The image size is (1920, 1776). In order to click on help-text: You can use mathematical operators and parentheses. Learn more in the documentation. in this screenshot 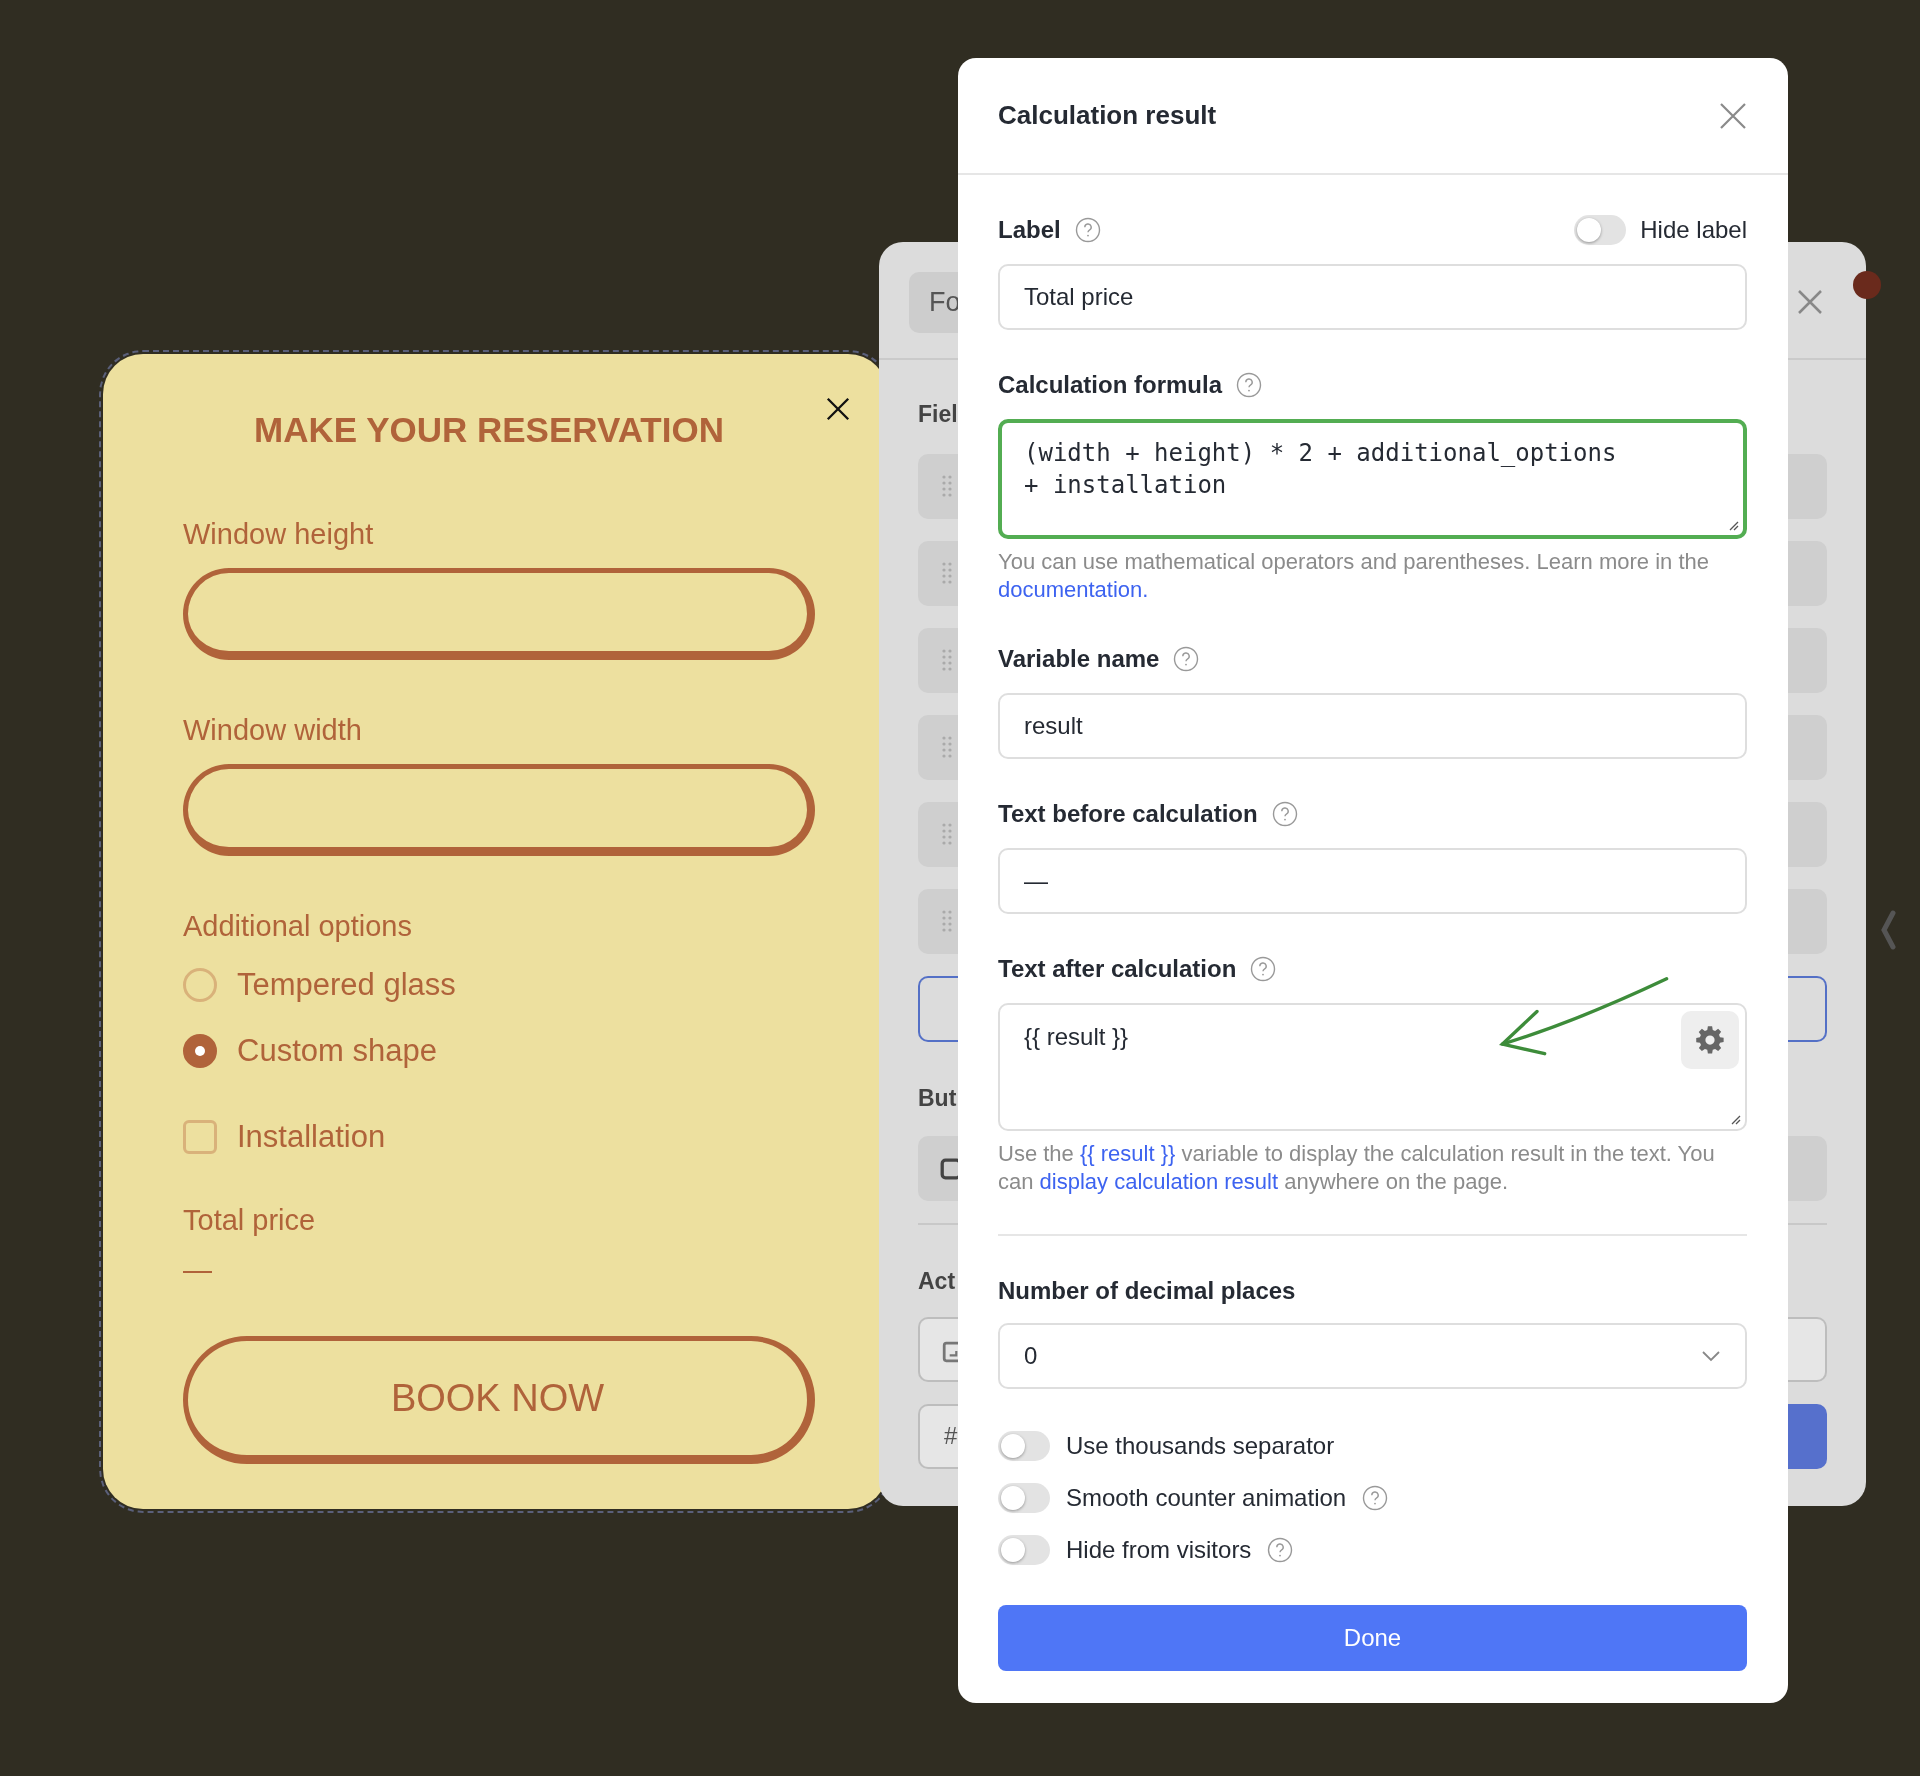, I will do `click(1354, 576)`.